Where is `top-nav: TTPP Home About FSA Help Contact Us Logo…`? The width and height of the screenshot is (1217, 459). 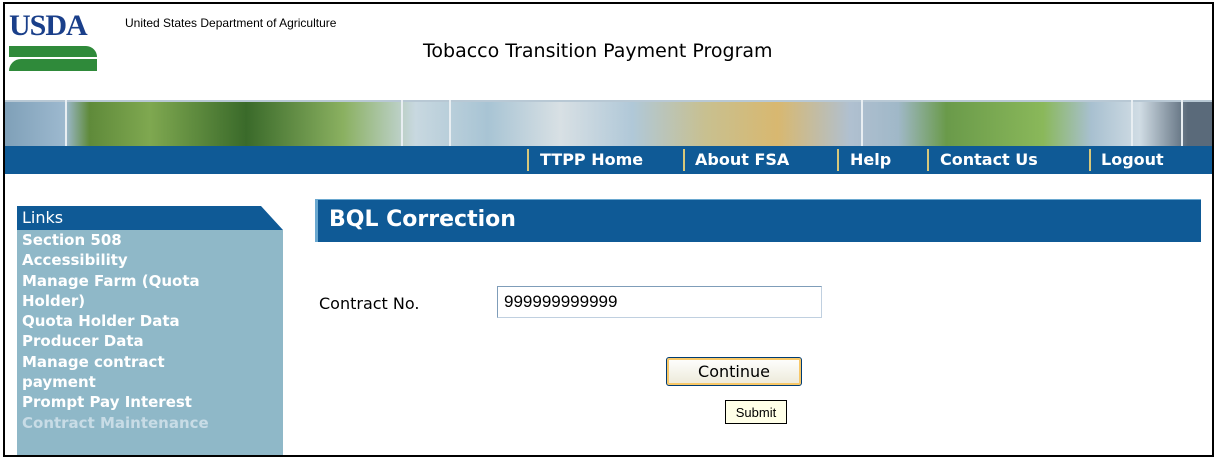 top-nav: TTPP Home About FSA Help Contact Us Logo… is located at coordinates (608, 160).